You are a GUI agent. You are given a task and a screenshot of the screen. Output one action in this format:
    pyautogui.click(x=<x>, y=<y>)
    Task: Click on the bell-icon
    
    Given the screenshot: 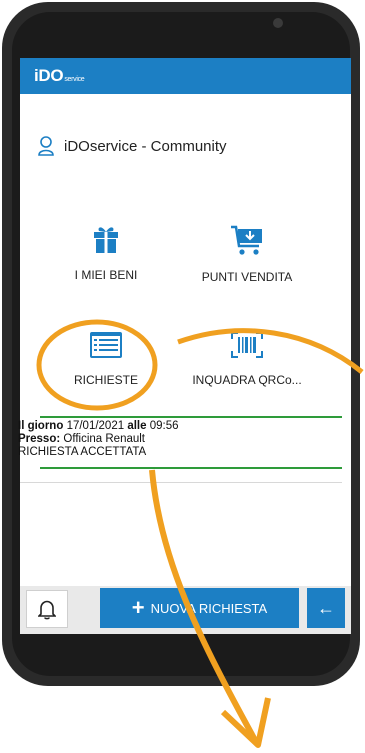 What is the action you would take?
    pyautogui.click(x=47, y=610)
    